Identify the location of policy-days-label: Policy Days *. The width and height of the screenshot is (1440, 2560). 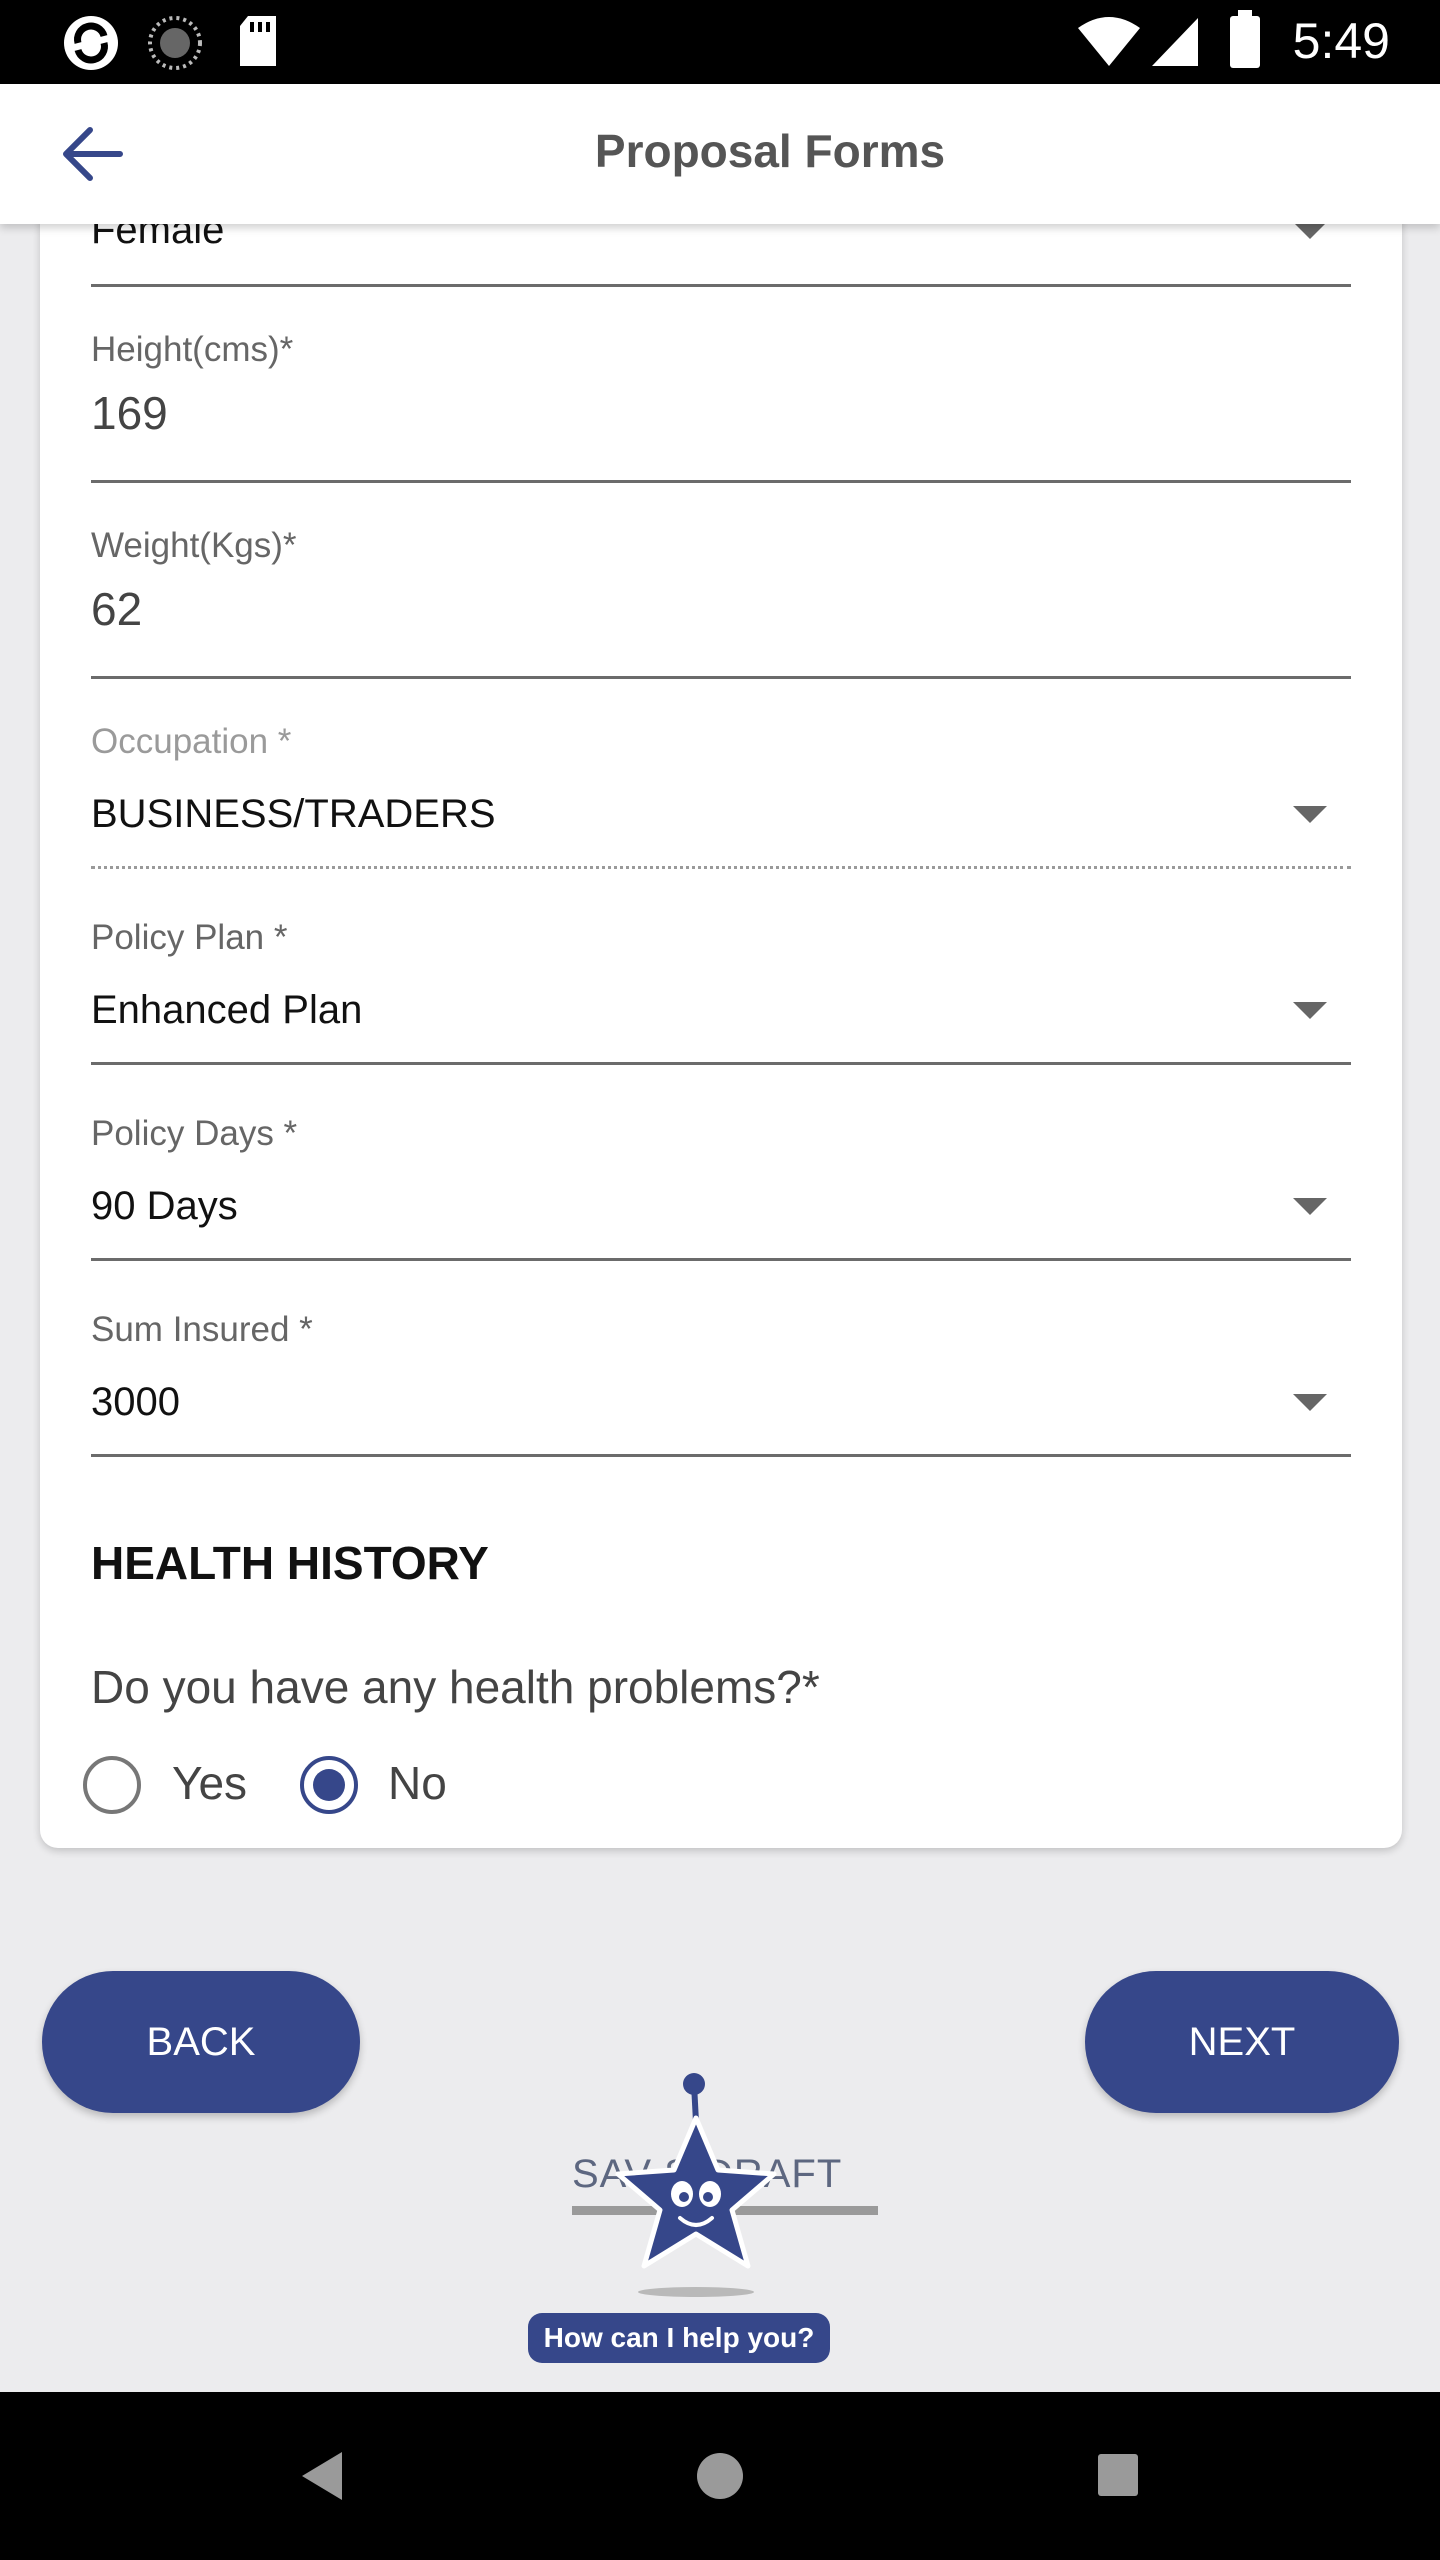
(194, 1133).